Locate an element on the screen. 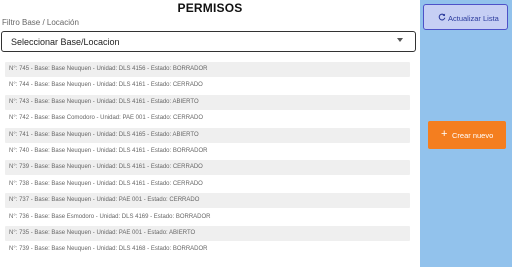 This screenshot has height=267, width=512. refresh-icon is located at coordinates (442, 17).